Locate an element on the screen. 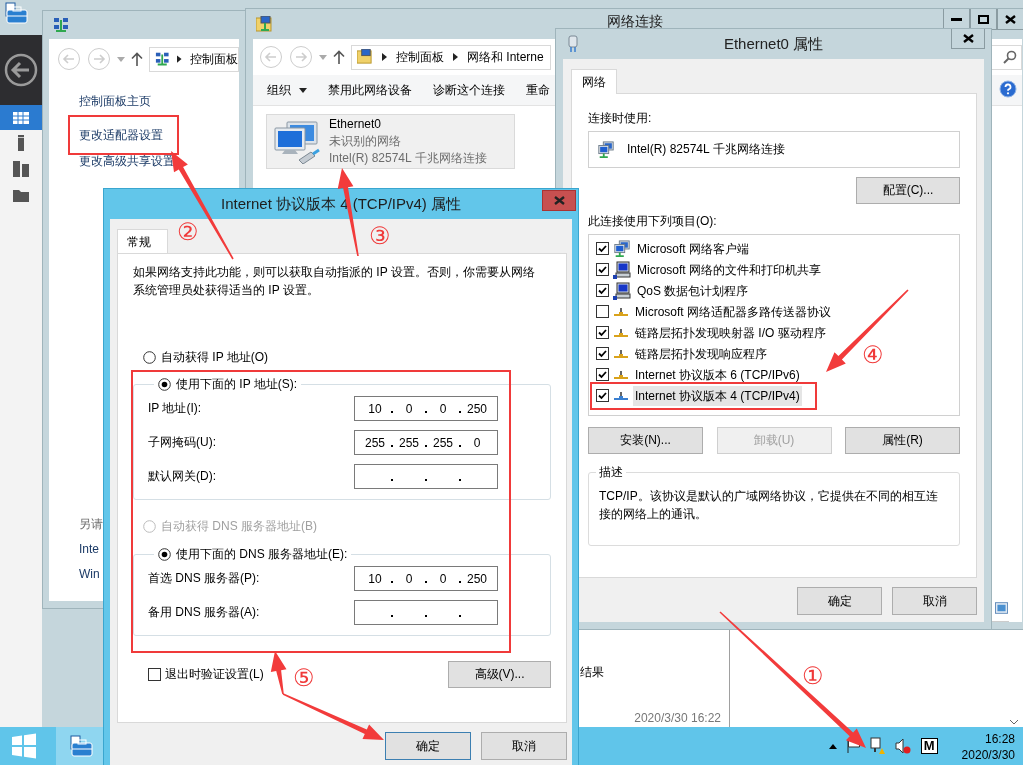 This screenshot has height=765, width=1023. timestamp: 2020/3/30 16:22 is located at coordinates (677, 718).